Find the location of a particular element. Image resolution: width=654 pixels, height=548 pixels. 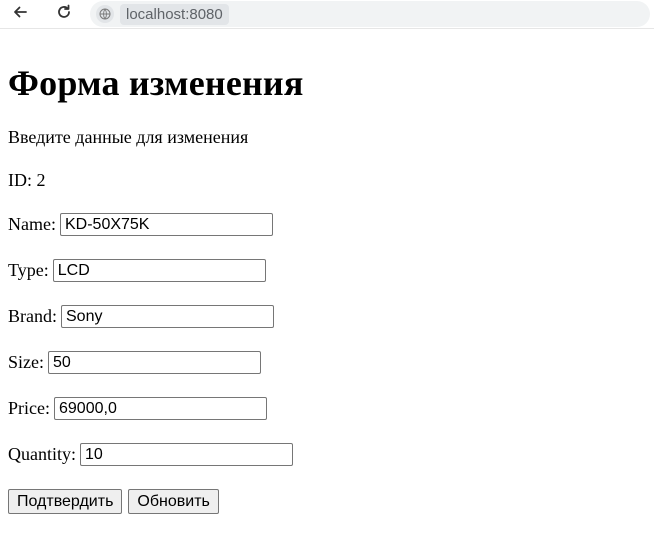

size-field-row: Size: is located at coordinates (327, 362).